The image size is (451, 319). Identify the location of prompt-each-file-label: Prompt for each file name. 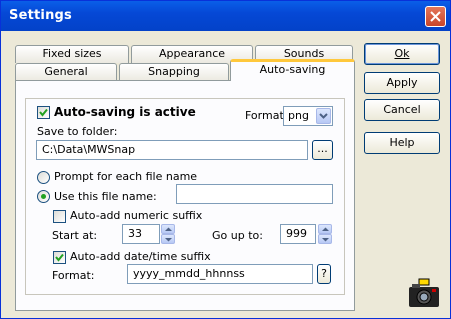
(126, 176).